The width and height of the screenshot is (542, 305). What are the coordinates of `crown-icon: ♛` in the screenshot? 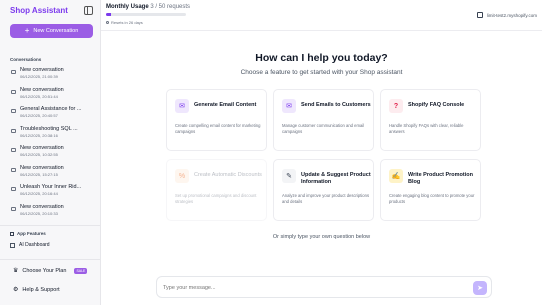 It's located at (16, 271).